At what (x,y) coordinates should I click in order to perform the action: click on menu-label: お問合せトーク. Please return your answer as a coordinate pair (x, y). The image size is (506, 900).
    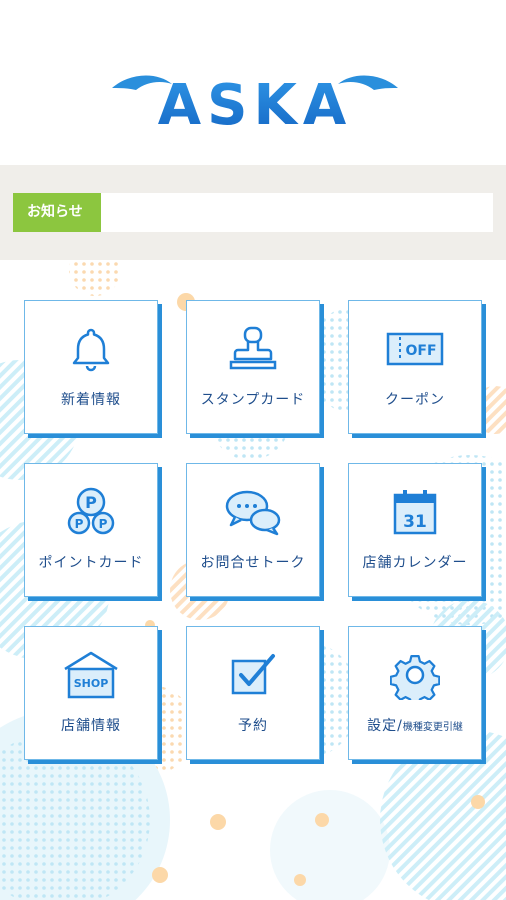
    Looking at the image, I should click on (253, 563).